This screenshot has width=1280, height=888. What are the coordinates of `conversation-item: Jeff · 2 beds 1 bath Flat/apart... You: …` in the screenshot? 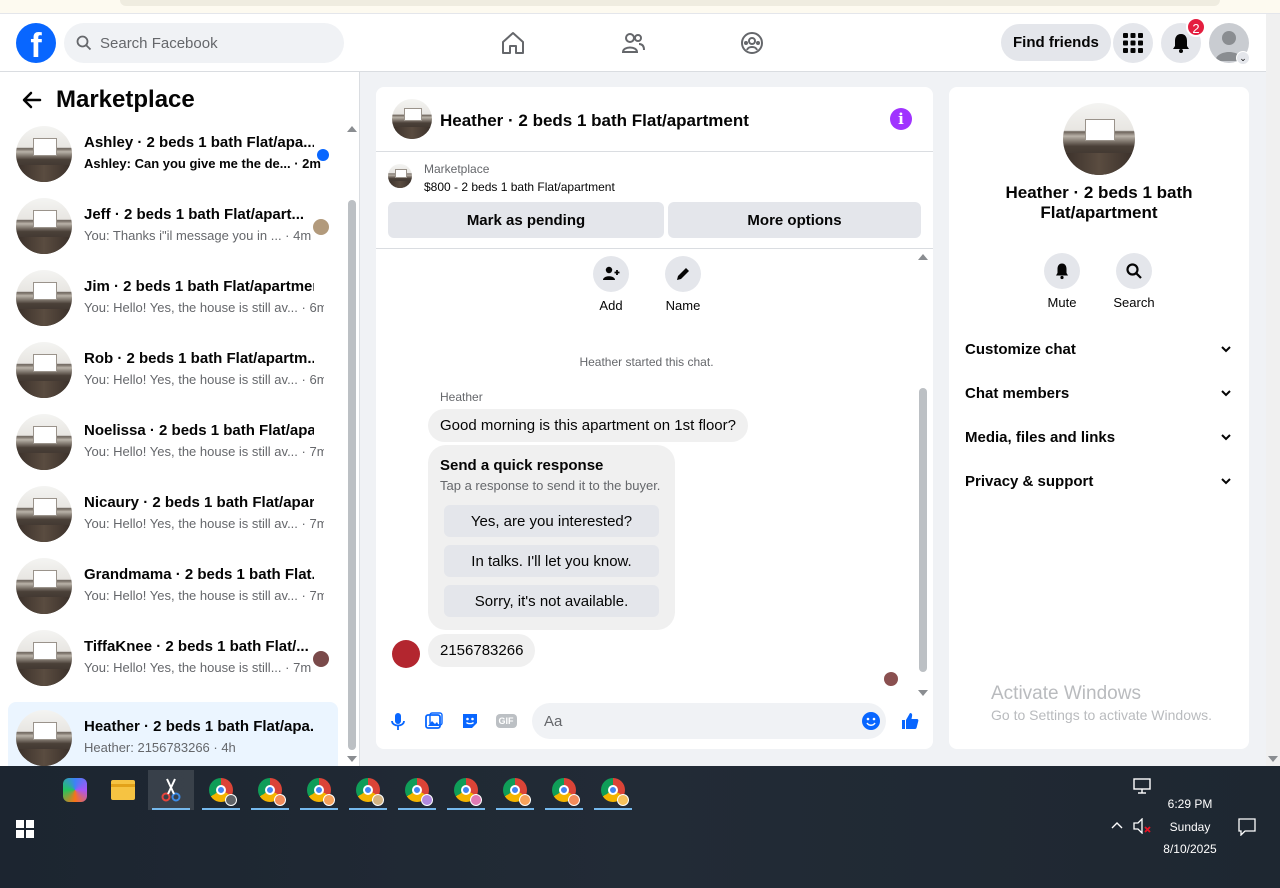 It's located at (173, 234).